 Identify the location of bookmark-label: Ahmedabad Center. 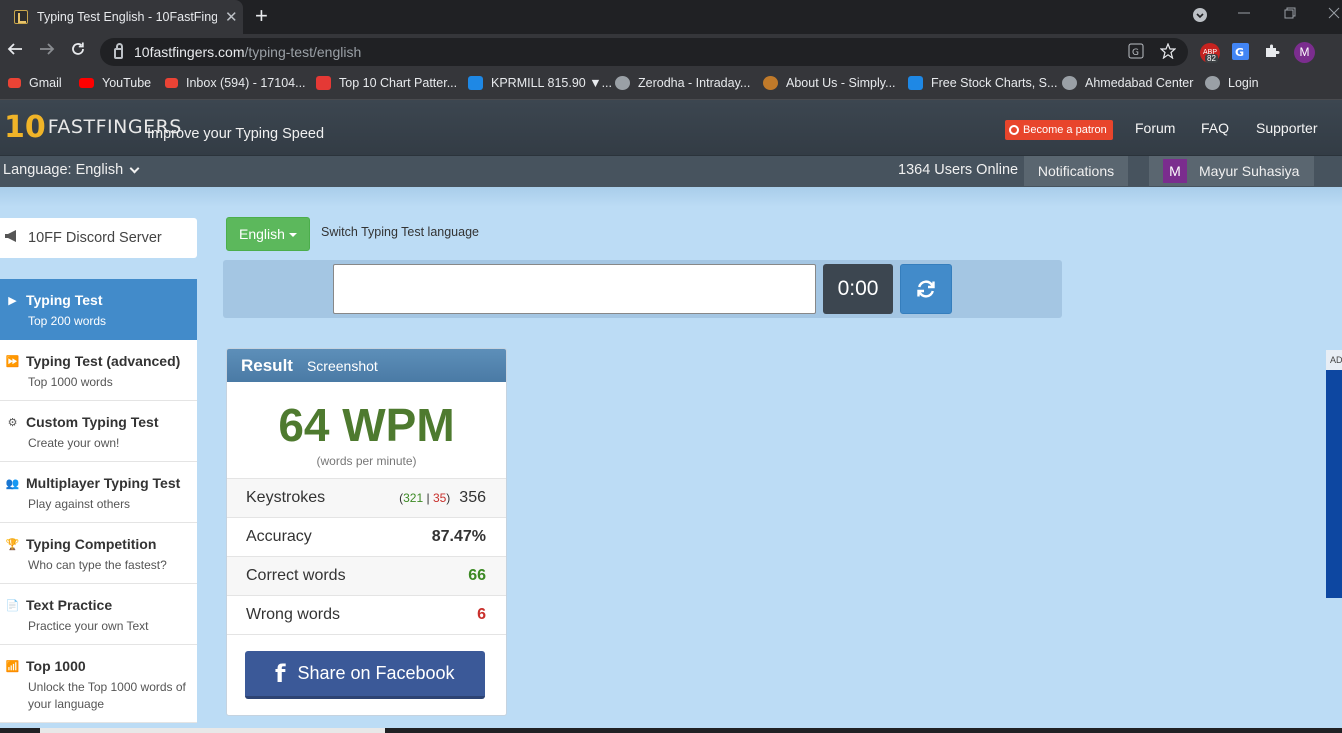
(1139, 83).